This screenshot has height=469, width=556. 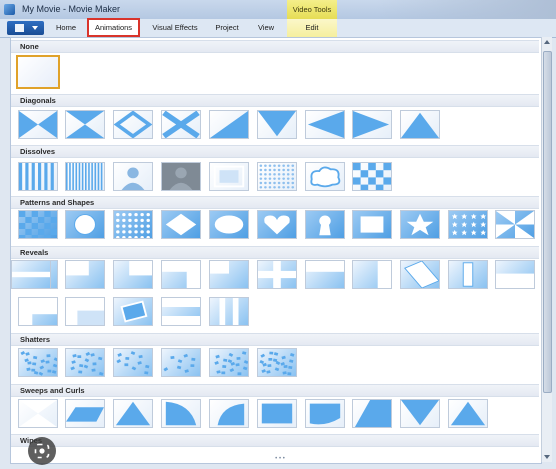 What do you see at coordinates (181, 413) in the screenshot?
I see `transition-curl-left` at bounding box center [181, 413].